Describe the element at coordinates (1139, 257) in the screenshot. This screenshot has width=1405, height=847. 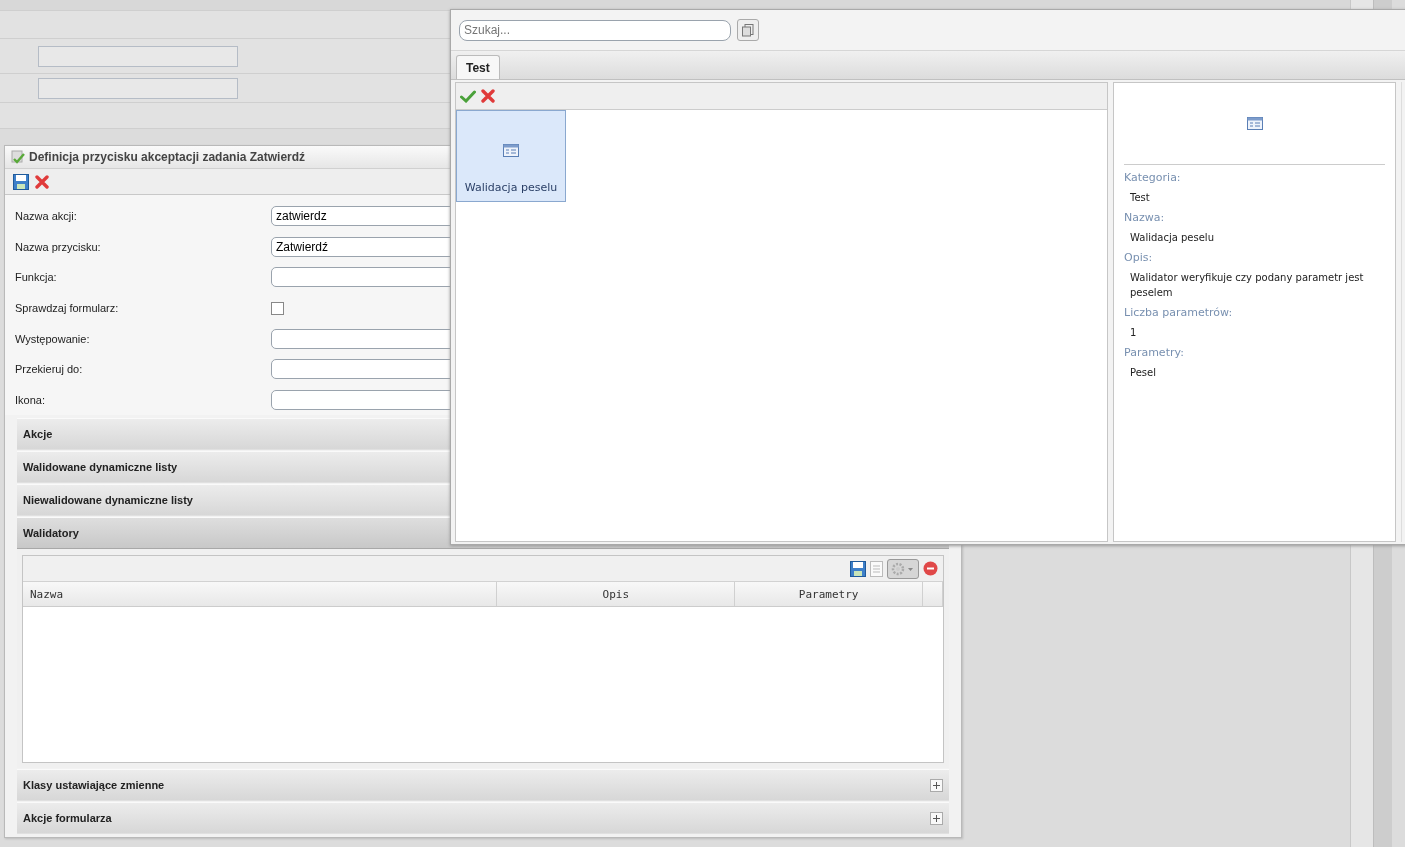
I see `detail-label: Opis:` at that location.